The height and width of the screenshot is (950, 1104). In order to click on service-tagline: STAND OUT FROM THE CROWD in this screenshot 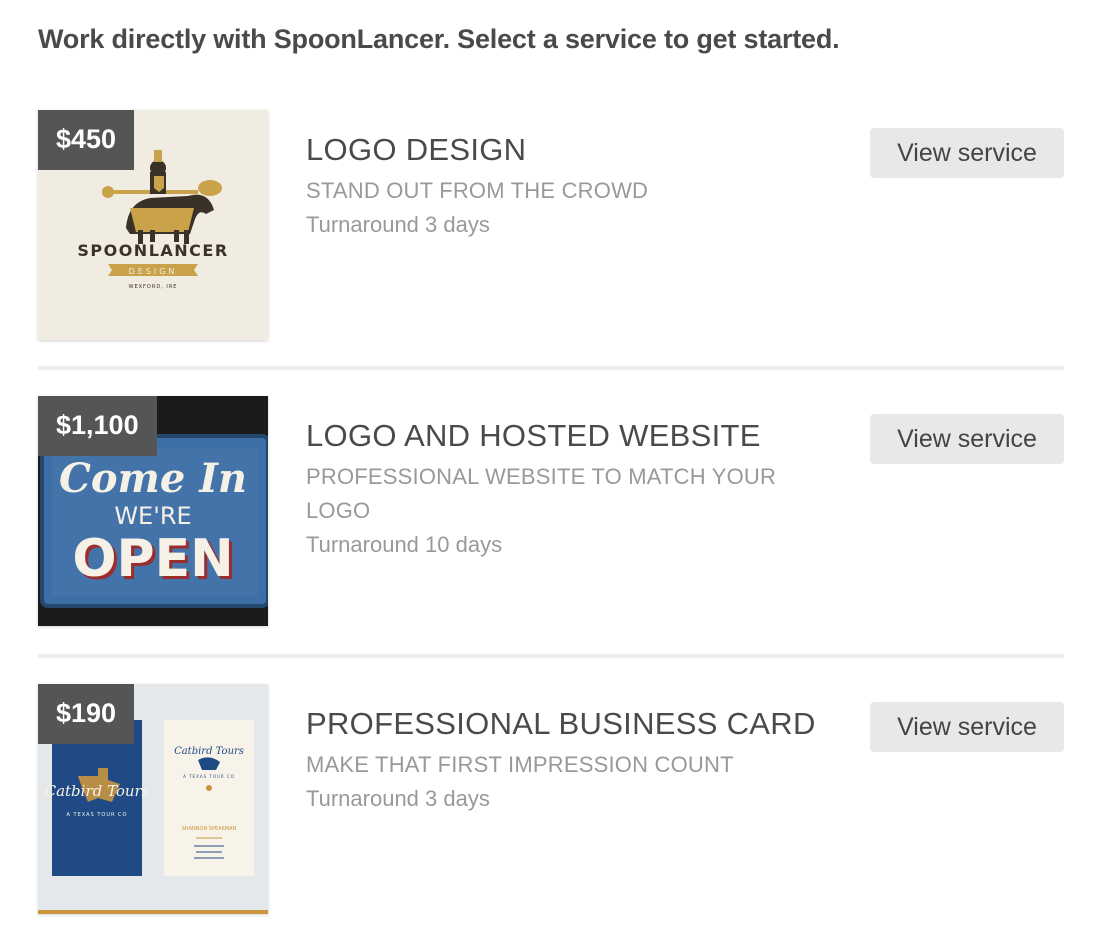, I will do `click(477, 190)`.